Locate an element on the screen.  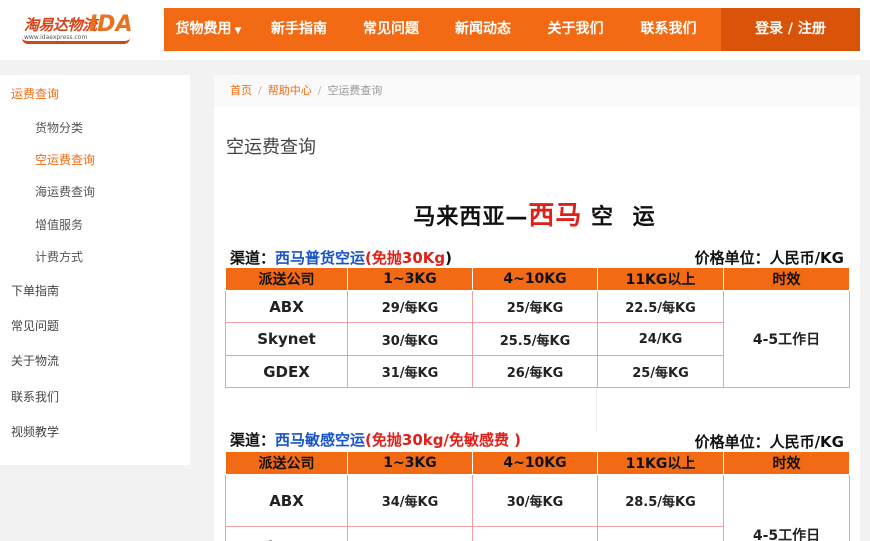
sidebar-item-value-added: 增值服务 is located at coordinates (59, 224).